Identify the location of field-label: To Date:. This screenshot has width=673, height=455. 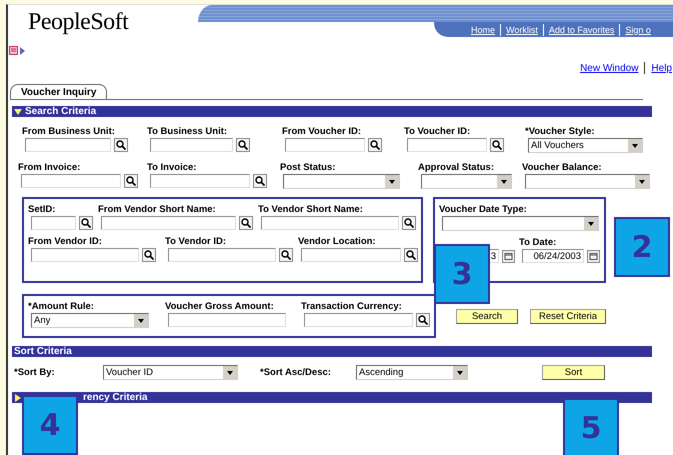
(538, 243).